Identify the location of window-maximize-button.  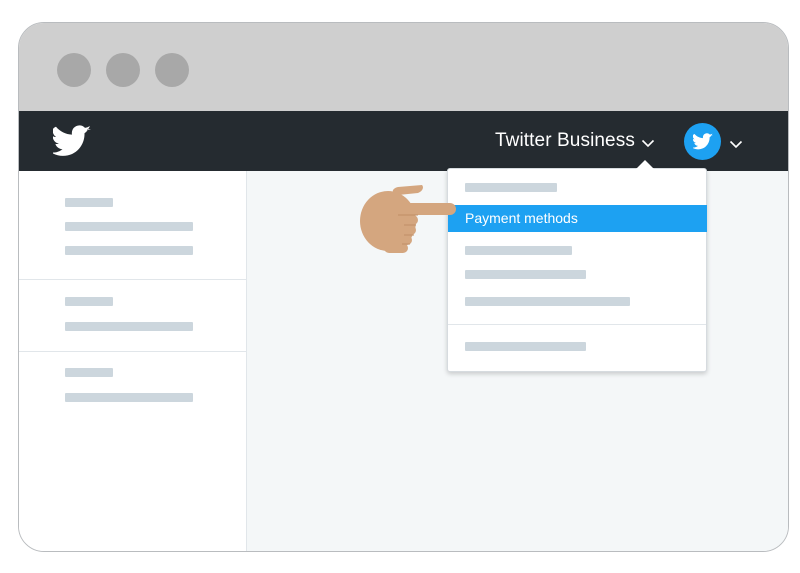
(172, 70).